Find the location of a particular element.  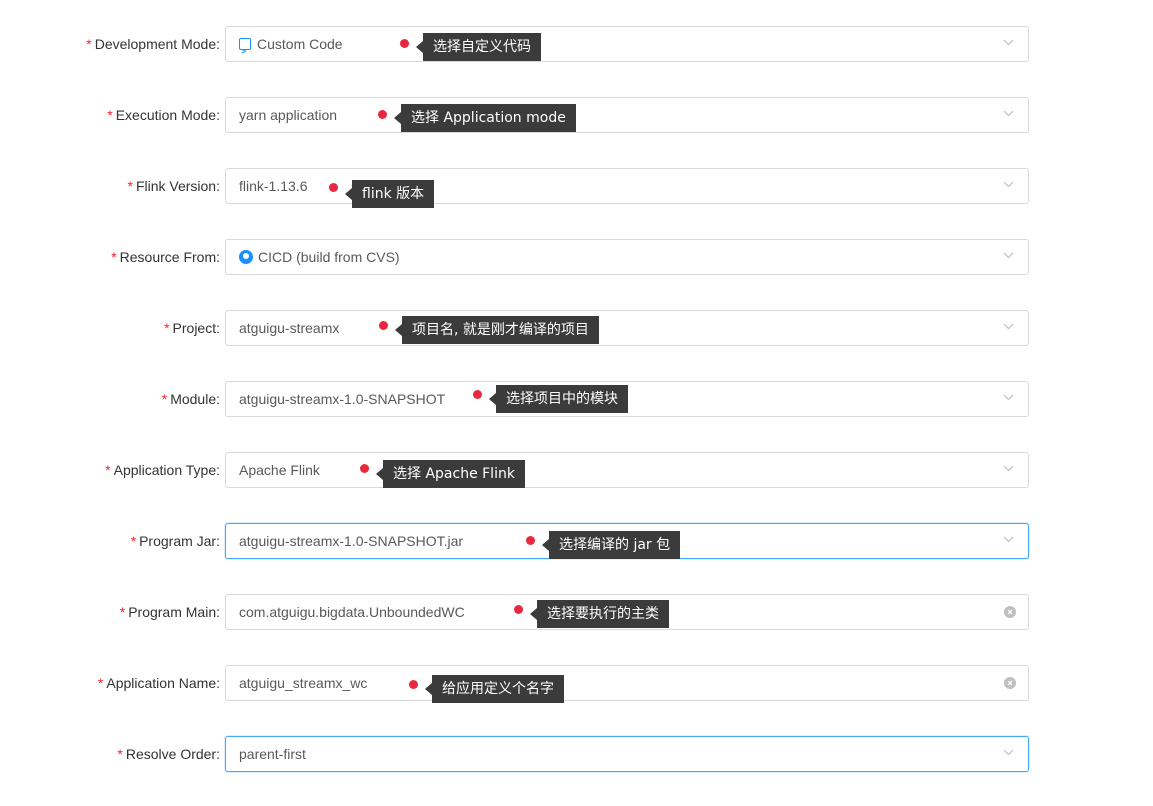

resolve-order-select: parent-first is located at coordinates (627, 754).